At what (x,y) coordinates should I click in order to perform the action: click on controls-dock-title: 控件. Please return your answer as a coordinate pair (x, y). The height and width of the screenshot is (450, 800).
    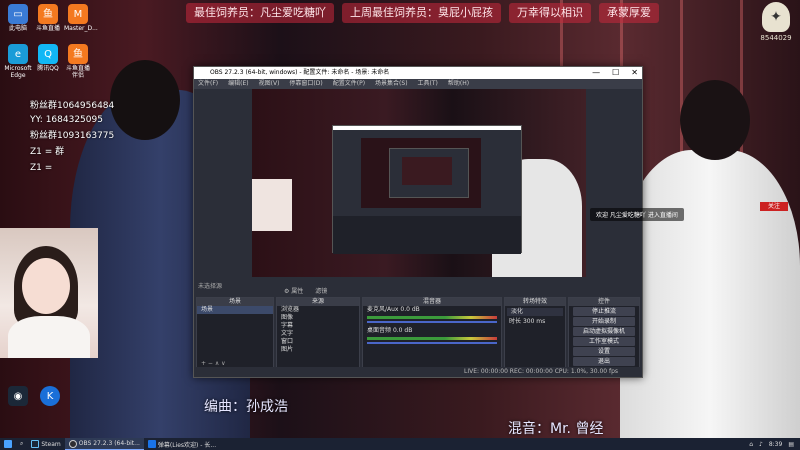
    Looking at the image, I should click on (604, 302).